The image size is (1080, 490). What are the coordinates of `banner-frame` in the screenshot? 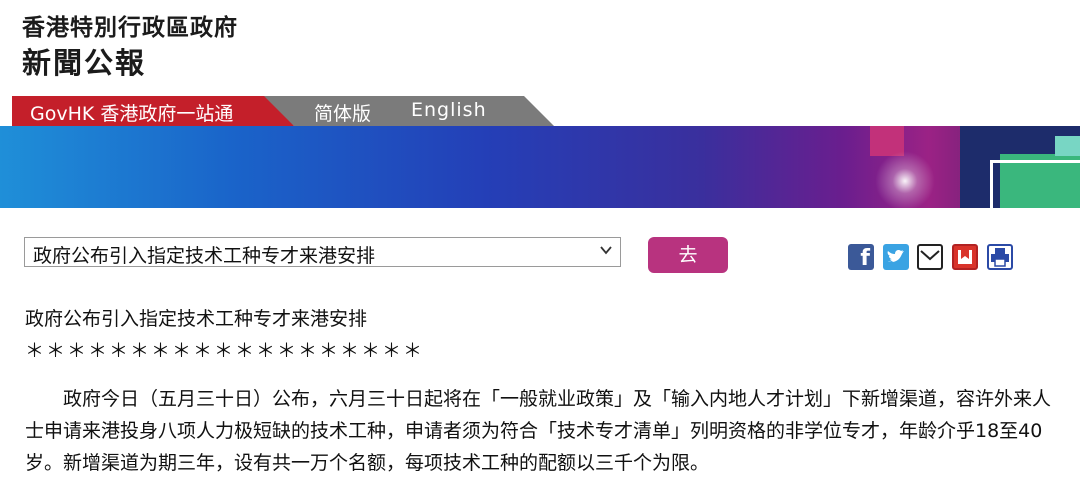 It's located at (1035, 184).